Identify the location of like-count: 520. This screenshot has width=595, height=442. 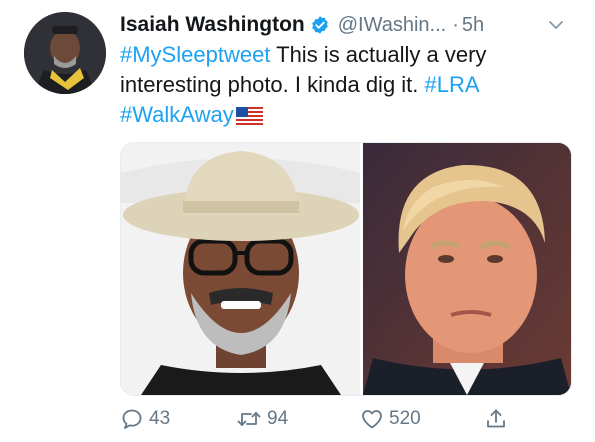
(405, 418).